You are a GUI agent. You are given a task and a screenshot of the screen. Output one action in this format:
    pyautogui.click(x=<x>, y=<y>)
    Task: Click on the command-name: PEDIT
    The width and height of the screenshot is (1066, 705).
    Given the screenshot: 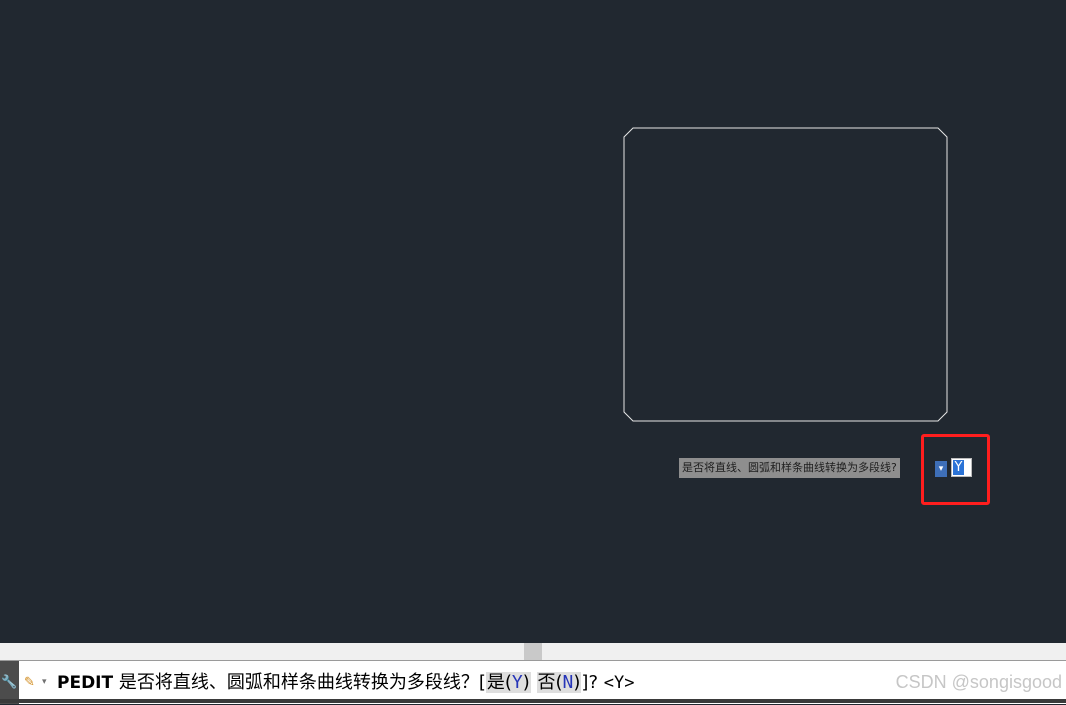 What is the action you would take?
    pyautogui.click(x=85, y=683)
    